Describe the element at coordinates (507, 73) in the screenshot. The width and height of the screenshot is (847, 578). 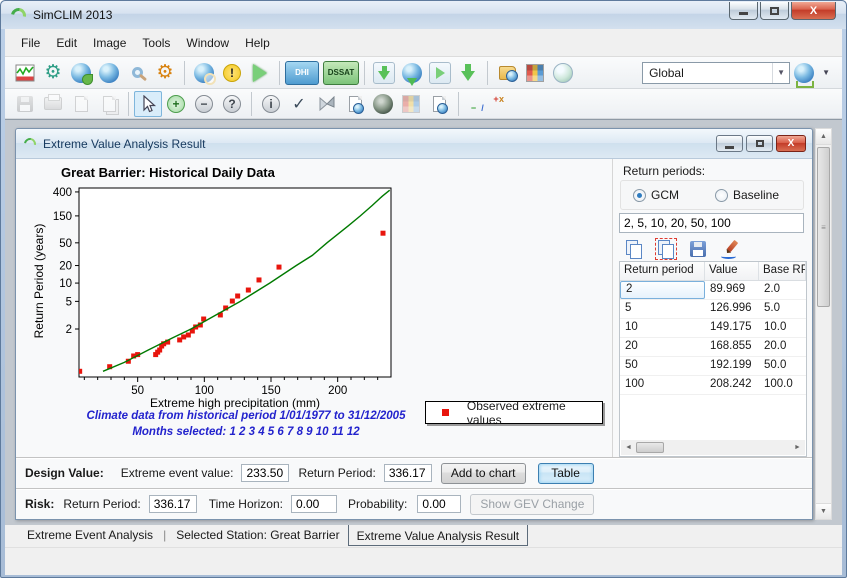
I see `folder-globe-icon` at that location.